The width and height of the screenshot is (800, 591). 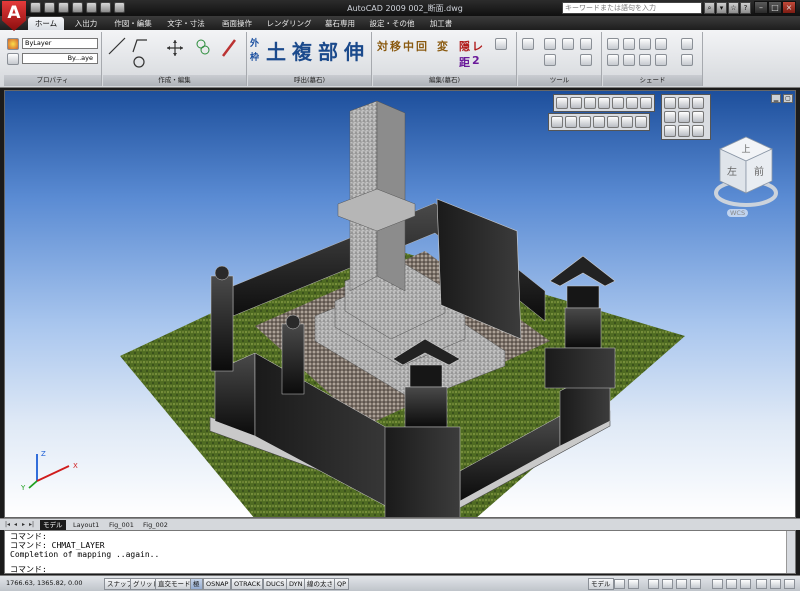 What do you see at coordinates (698, 117) in the screenshot?
I see `view-back-icon` at bounding box center [698, 117].